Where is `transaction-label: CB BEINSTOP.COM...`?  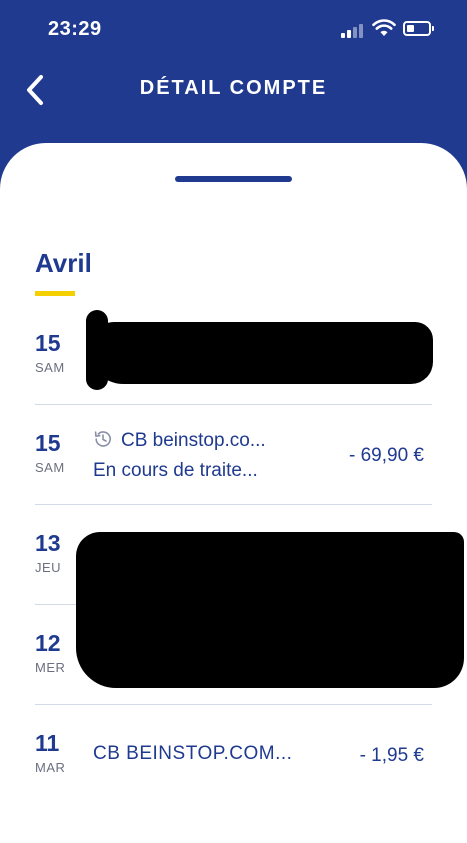 transaction-label: CB BEINSTOP.COM... is located at coordinates (193, 753).